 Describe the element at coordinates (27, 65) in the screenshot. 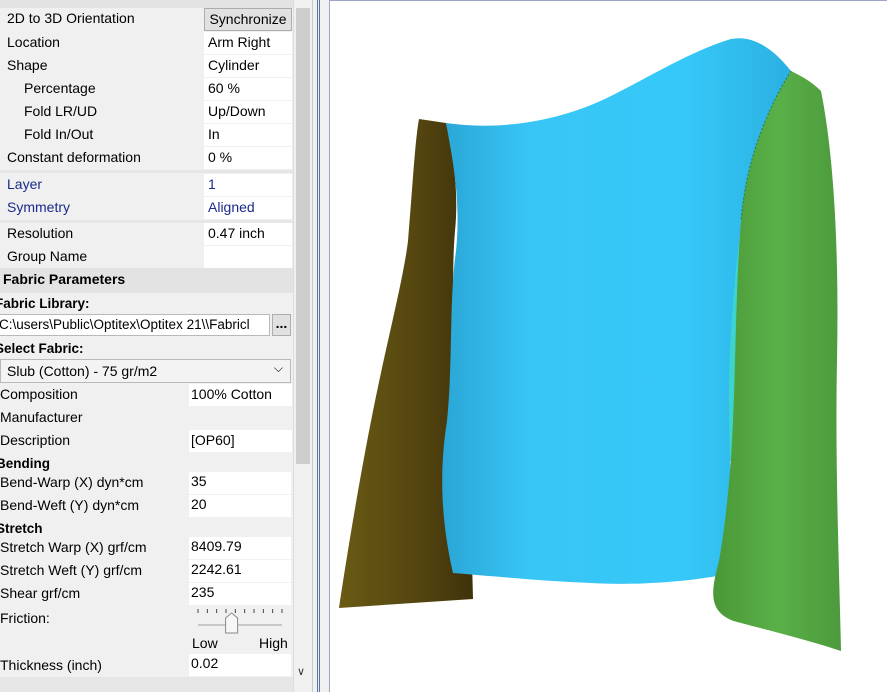

I see `shape-label: Shape` at that location.